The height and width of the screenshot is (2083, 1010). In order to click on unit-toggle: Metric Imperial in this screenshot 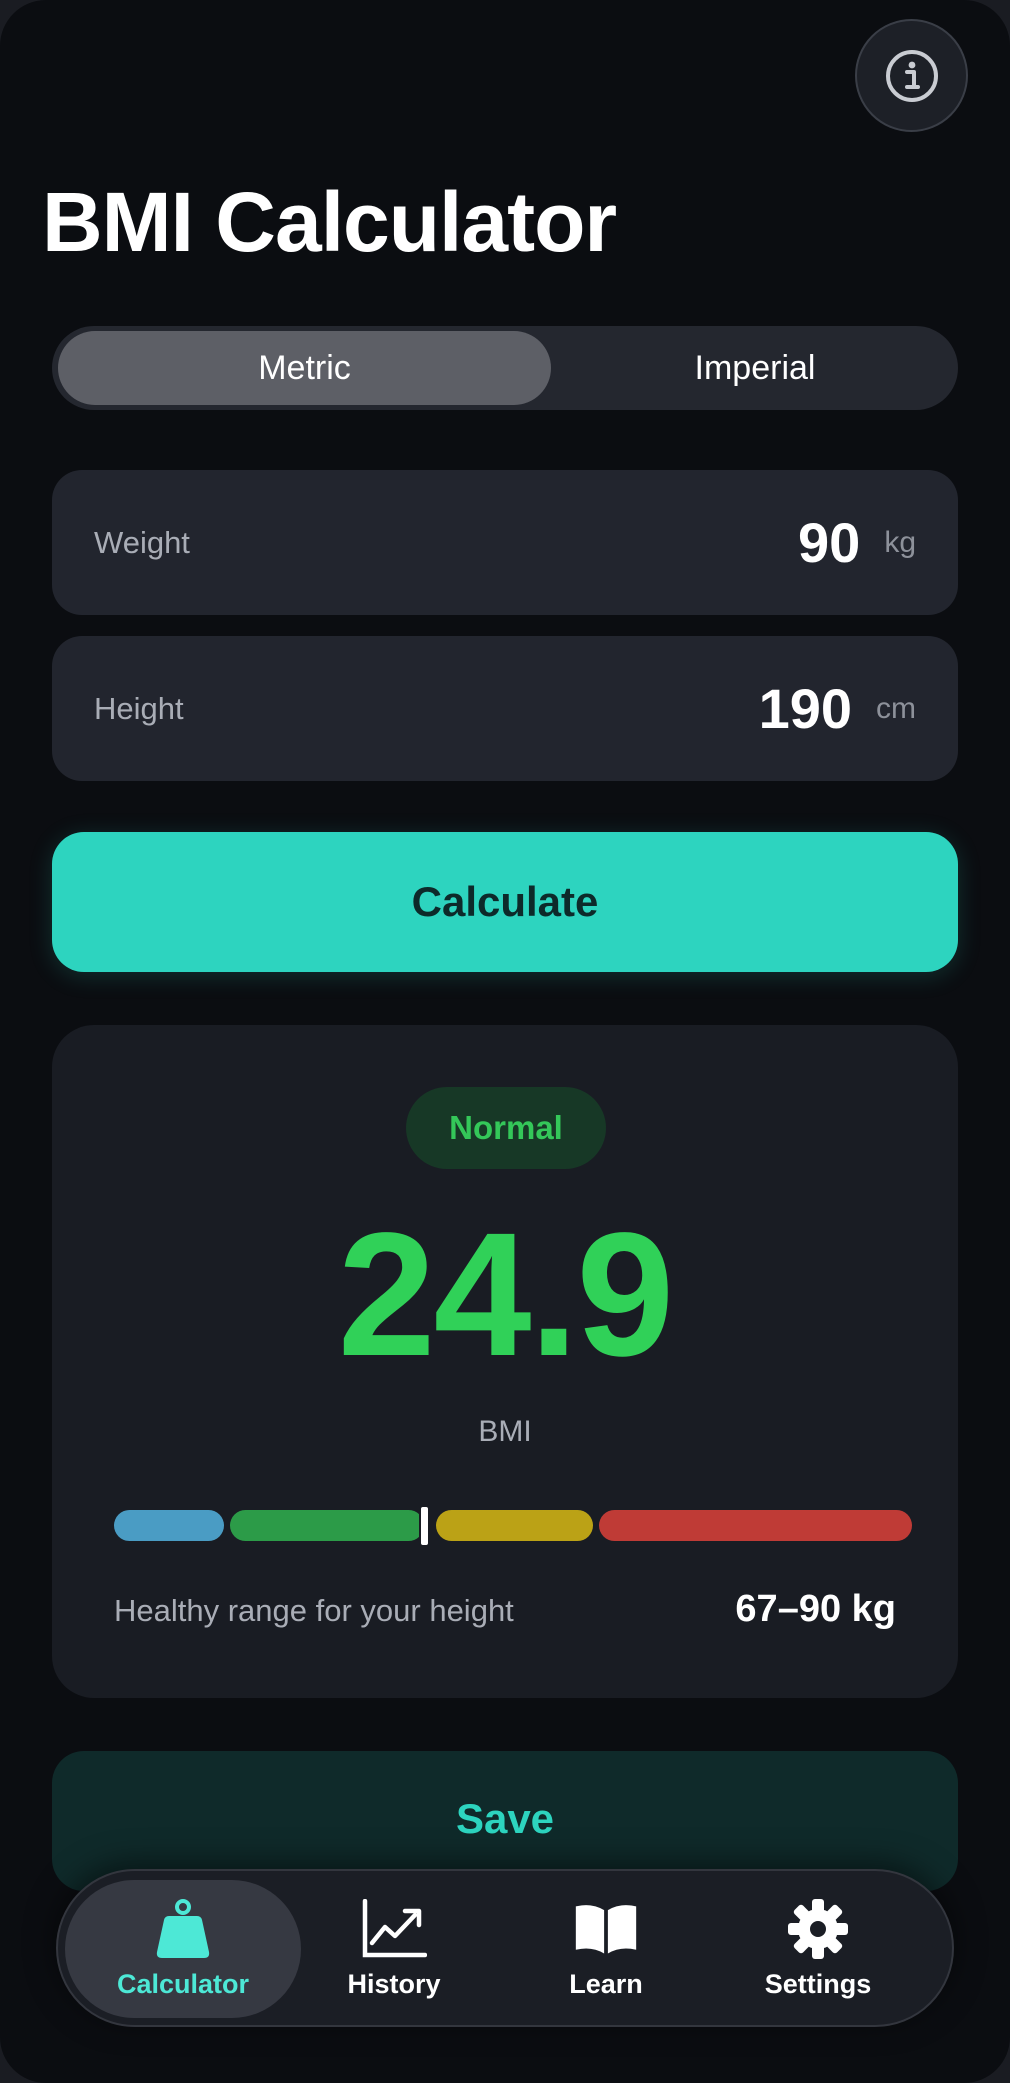, I will do `click(505, 368)`.